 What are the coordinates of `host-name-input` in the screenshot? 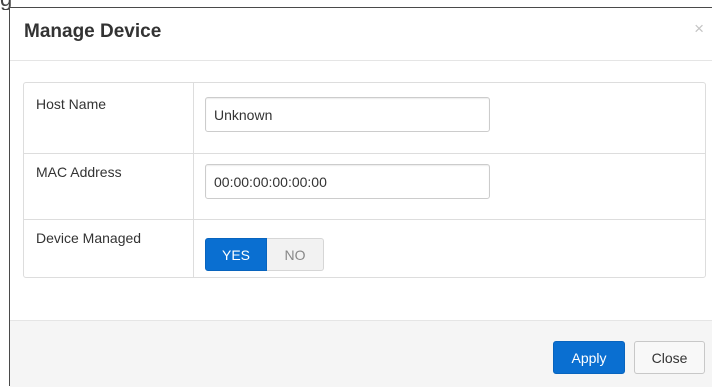 It's located at (347, 114).